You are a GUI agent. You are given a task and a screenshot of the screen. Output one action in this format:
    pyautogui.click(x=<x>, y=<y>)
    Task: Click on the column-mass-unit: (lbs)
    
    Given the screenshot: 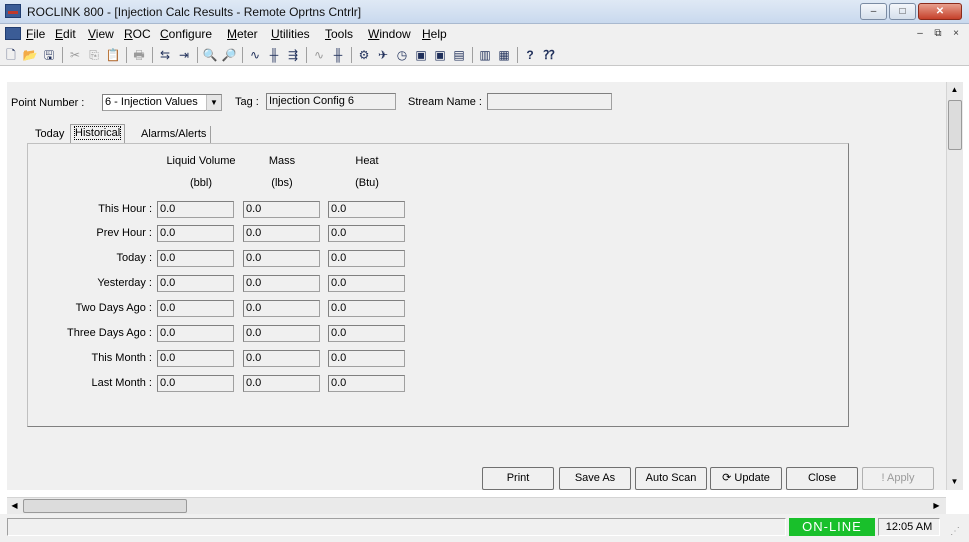 What is the action you would take?
    pyautogui.click(x=282, y=183)
    